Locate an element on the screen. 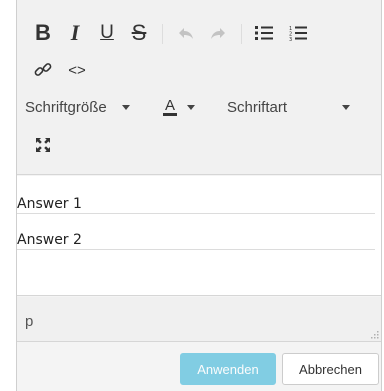 This screenshot has width=384, height=391. source-code-button: <> is located at coordinates (77, 70).